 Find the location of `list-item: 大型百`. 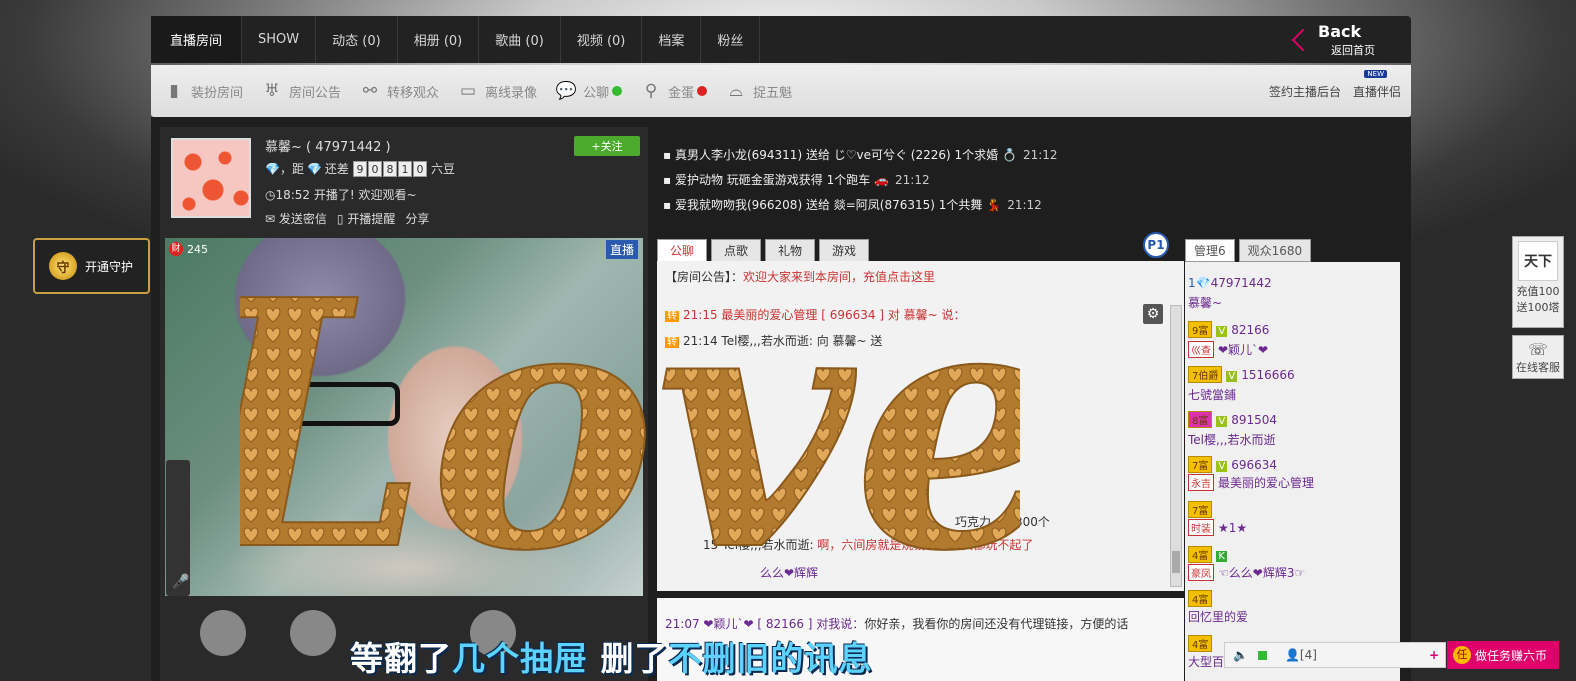

list-item: 大型百 is located at coordinates (1206, 661).